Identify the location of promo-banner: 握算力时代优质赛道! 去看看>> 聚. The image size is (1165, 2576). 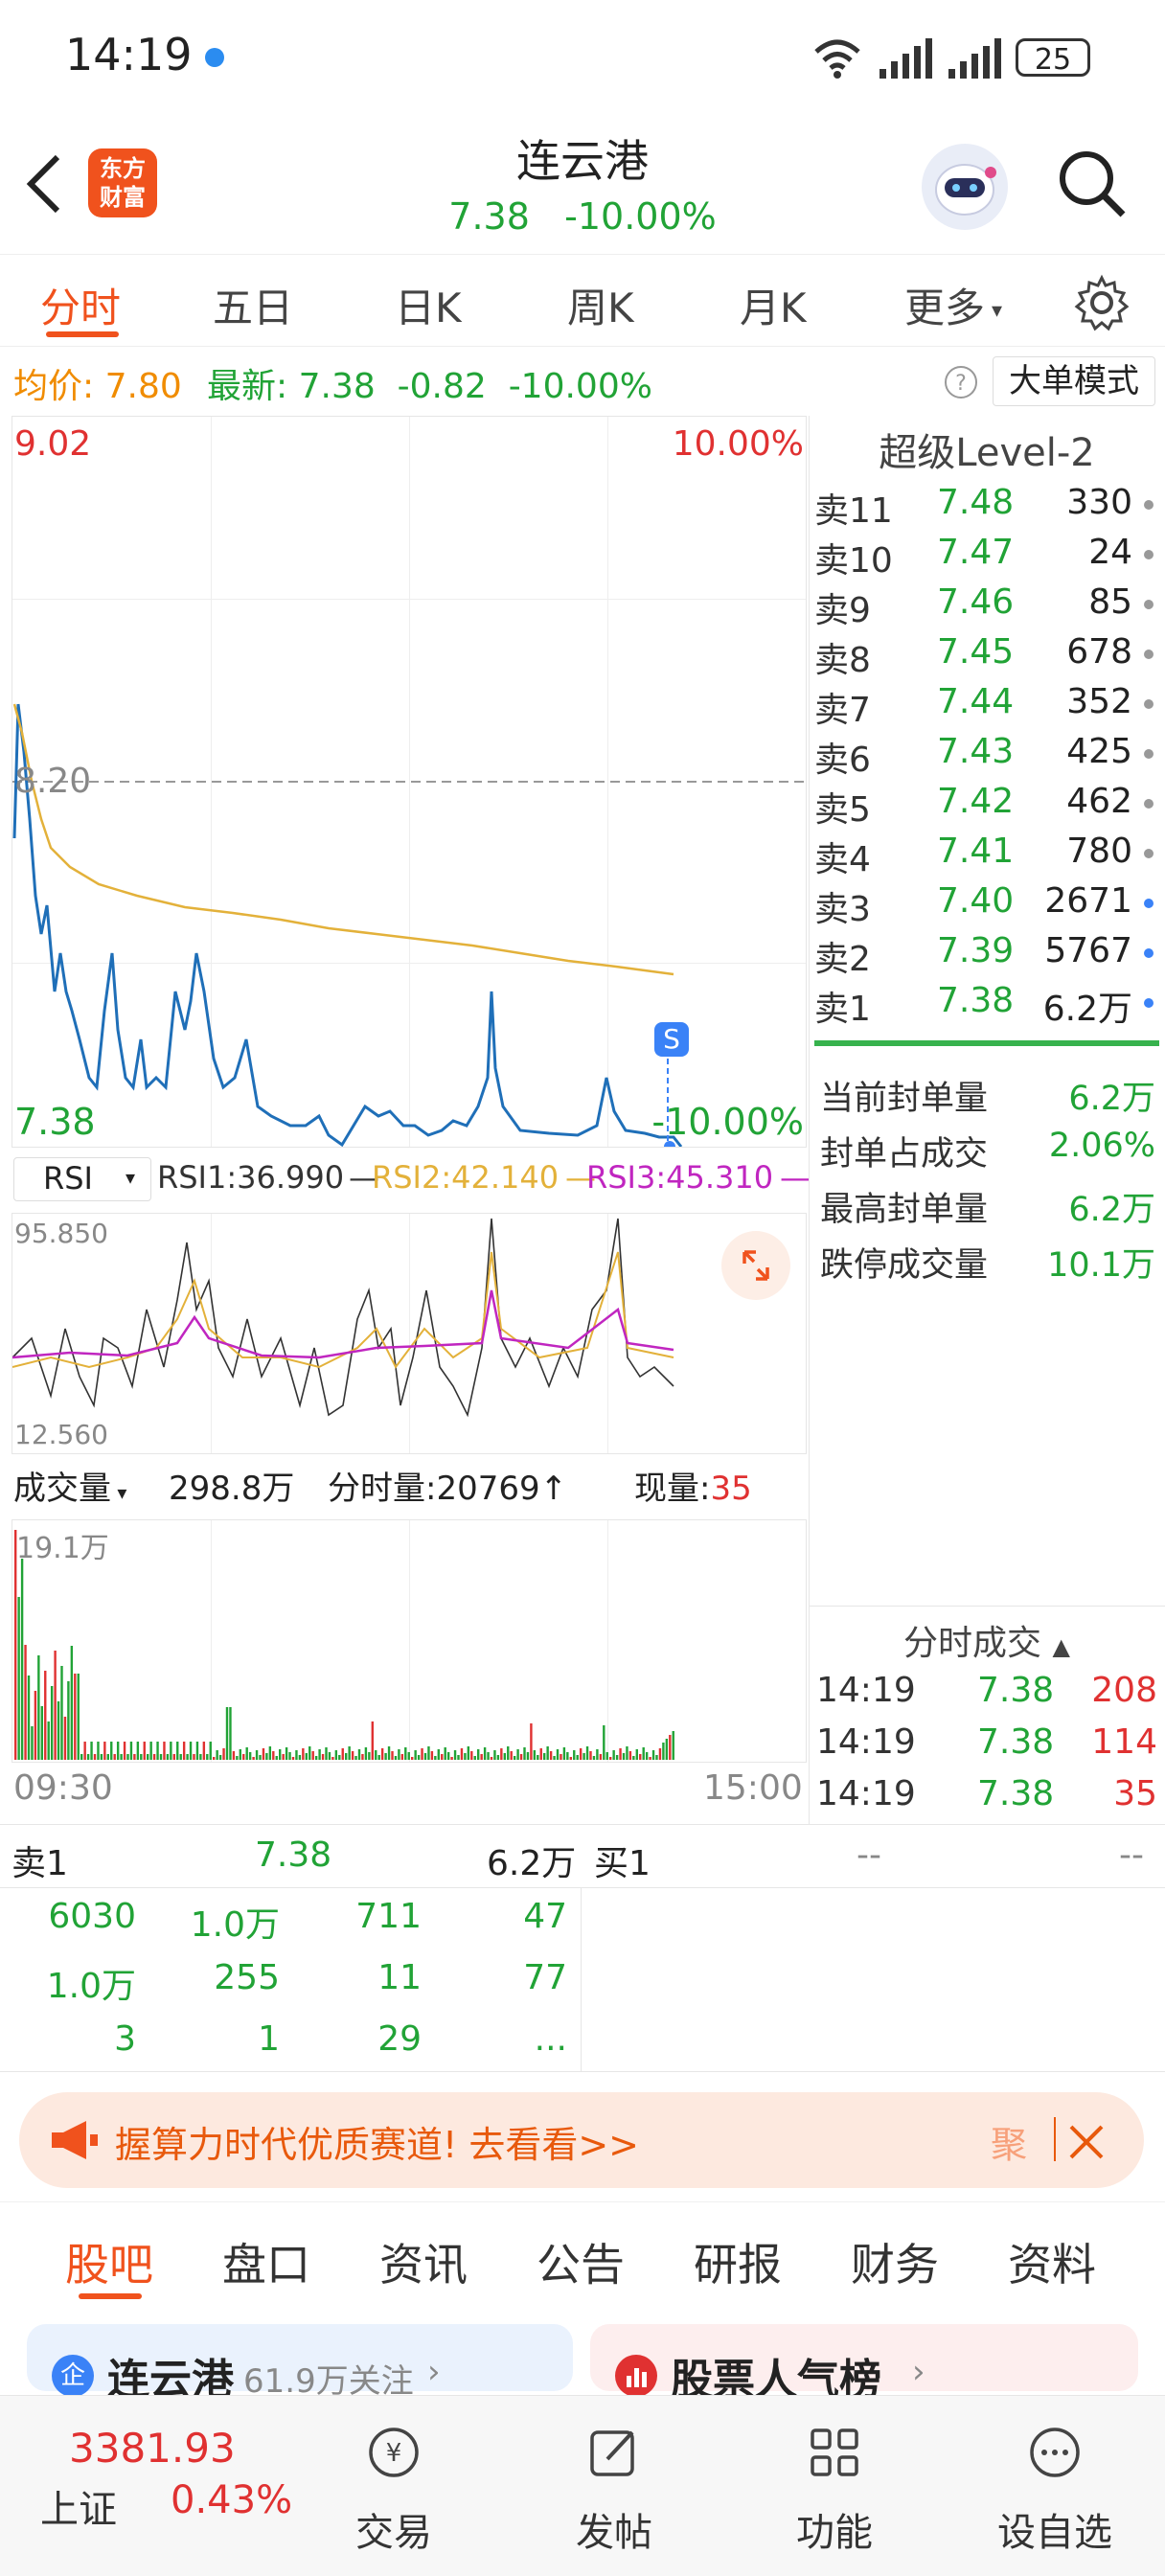
(581, 2140).